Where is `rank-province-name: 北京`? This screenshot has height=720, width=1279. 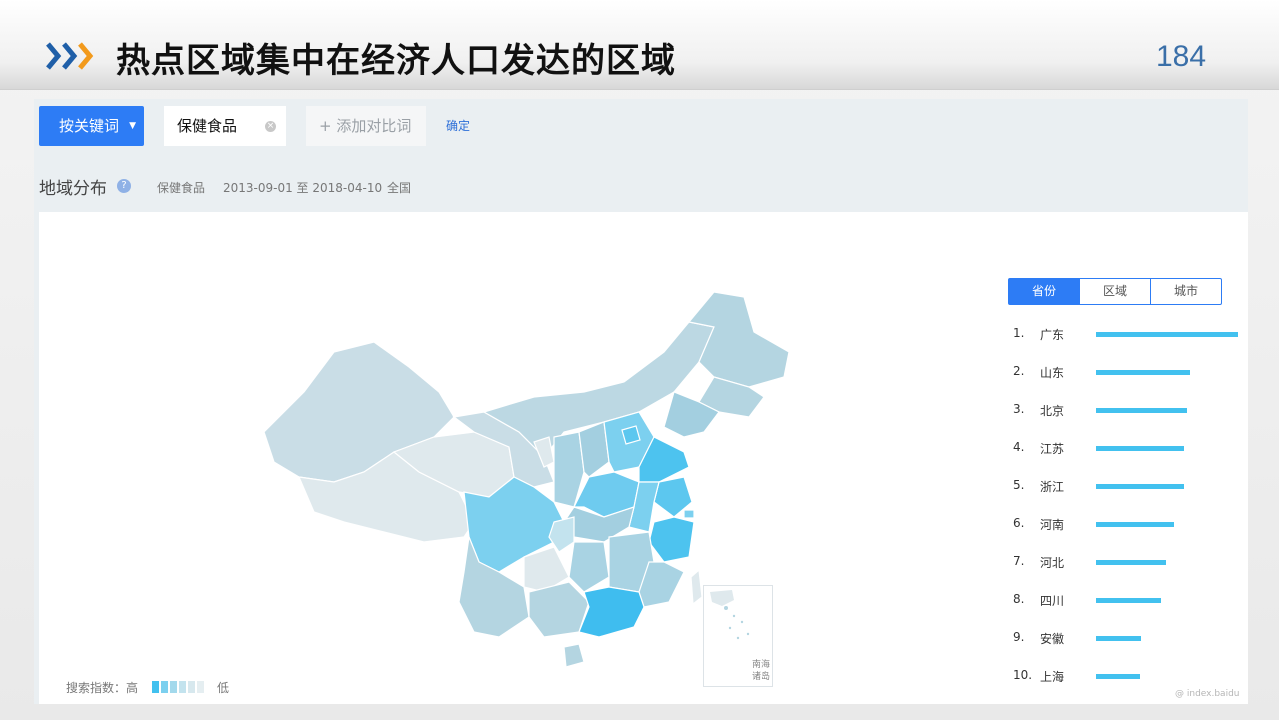
rank-province-name: 北京 is located at coordinates (1052, 411).